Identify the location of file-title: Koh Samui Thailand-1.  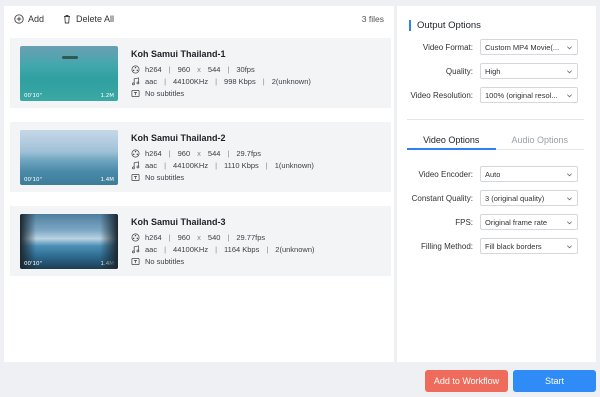
(178, 54).